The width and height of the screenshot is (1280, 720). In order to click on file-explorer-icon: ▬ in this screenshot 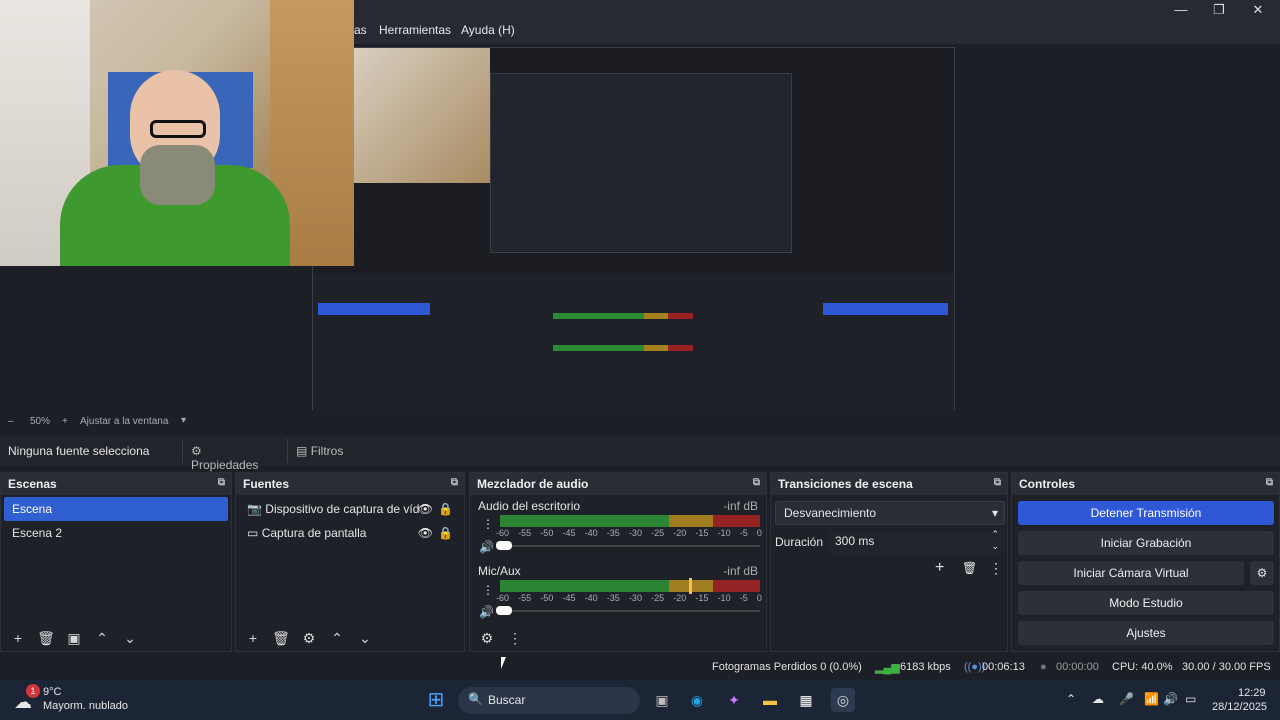, I will do `click(770, 700)`.